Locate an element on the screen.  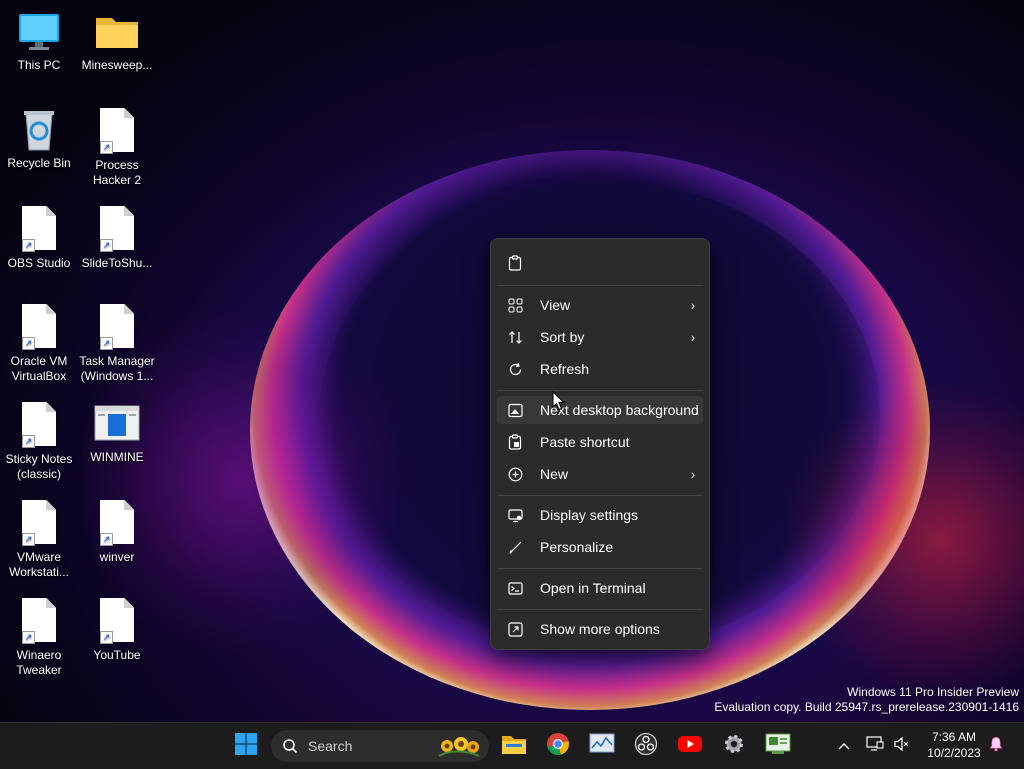
menu-item-sort-by: Sort by › is located at coordinates (600, 337).